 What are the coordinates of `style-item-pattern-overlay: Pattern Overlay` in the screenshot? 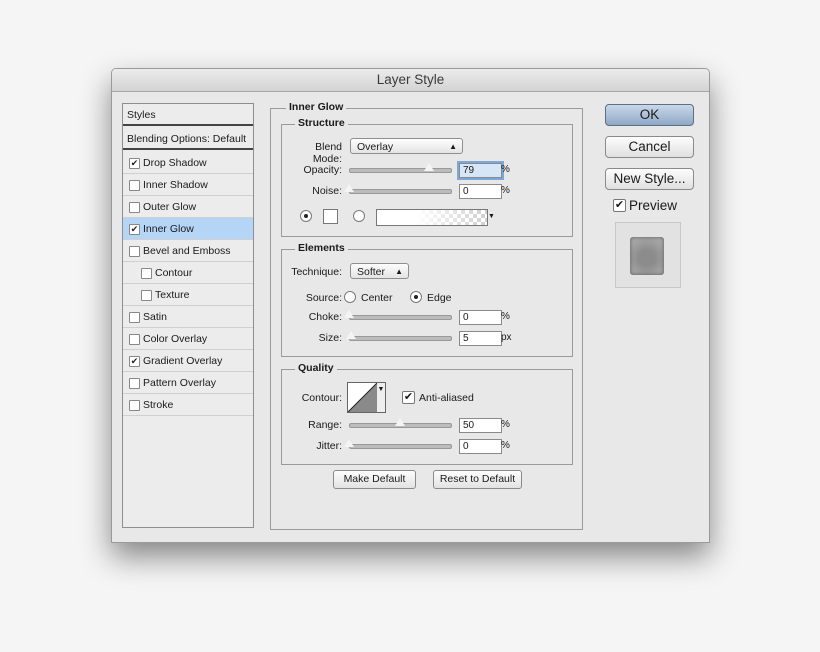 It's located at (188, 383).